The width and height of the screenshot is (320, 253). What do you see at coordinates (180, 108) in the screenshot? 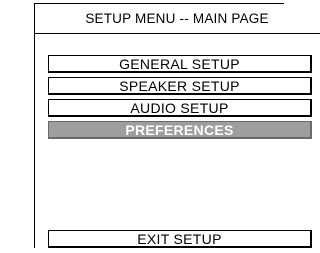
I see `menu-item-audio-setup: AUDIO SETUP` at bounding box center [180, 108].